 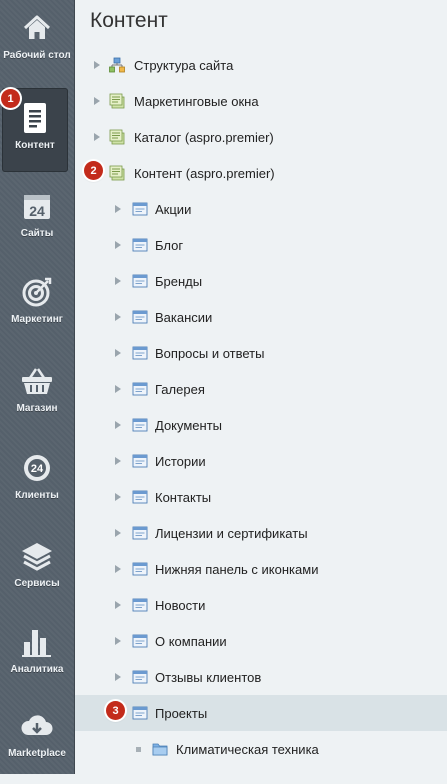 What do you see at coordinates (189, 425) in the screenshot?
I see `tree-item-label: Документы` at bounding box center [189, 425].